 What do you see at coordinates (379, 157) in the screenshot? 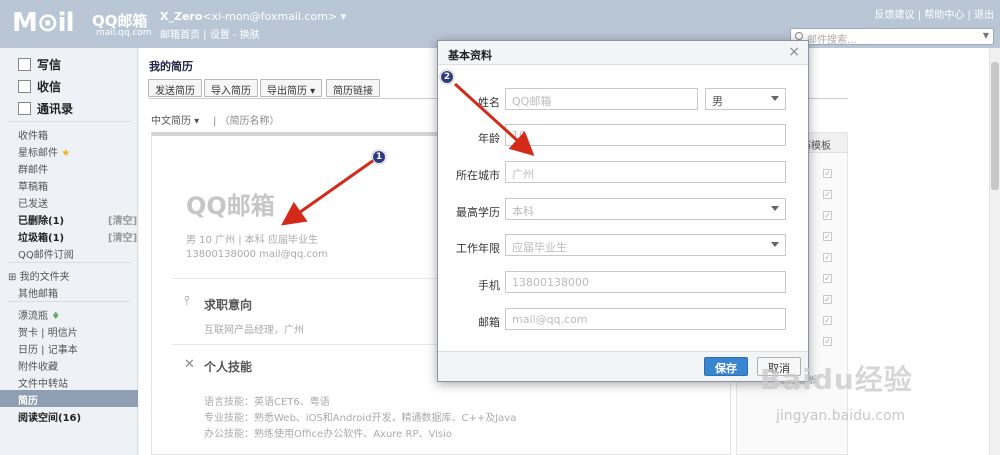
I see `annotation-badge-1: 1` at bounding box center [379, 157].